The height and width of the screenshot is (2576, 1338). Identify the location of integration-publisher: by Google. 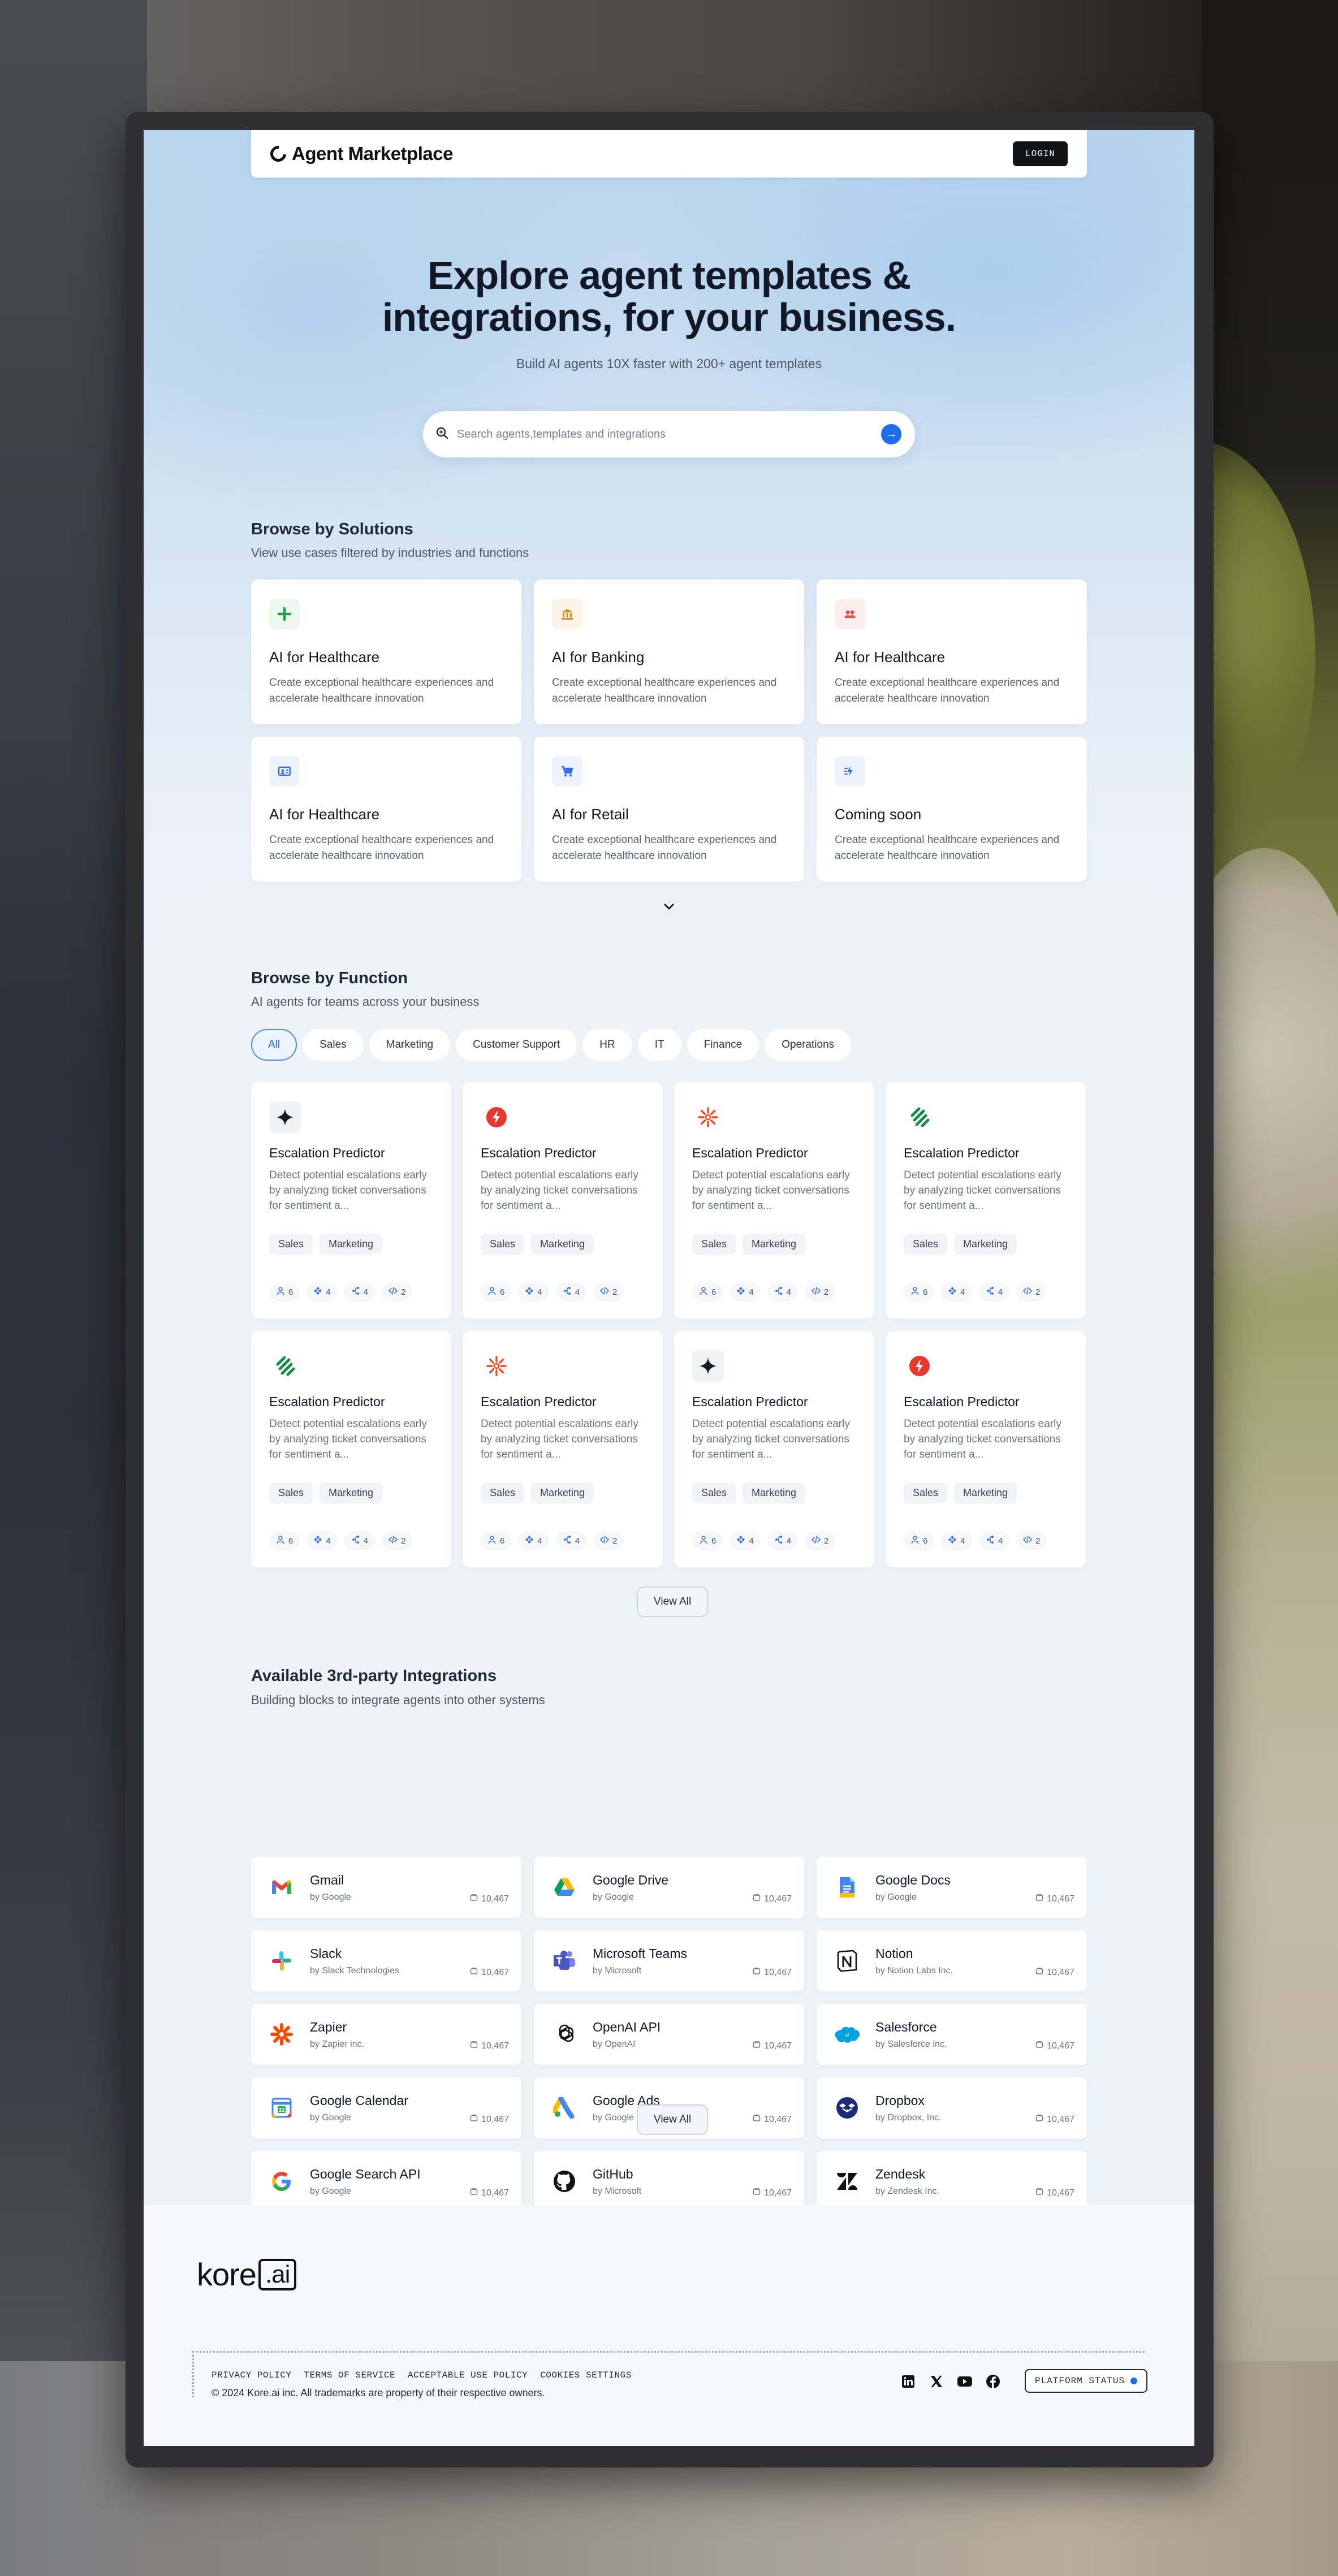
(331, 2117).